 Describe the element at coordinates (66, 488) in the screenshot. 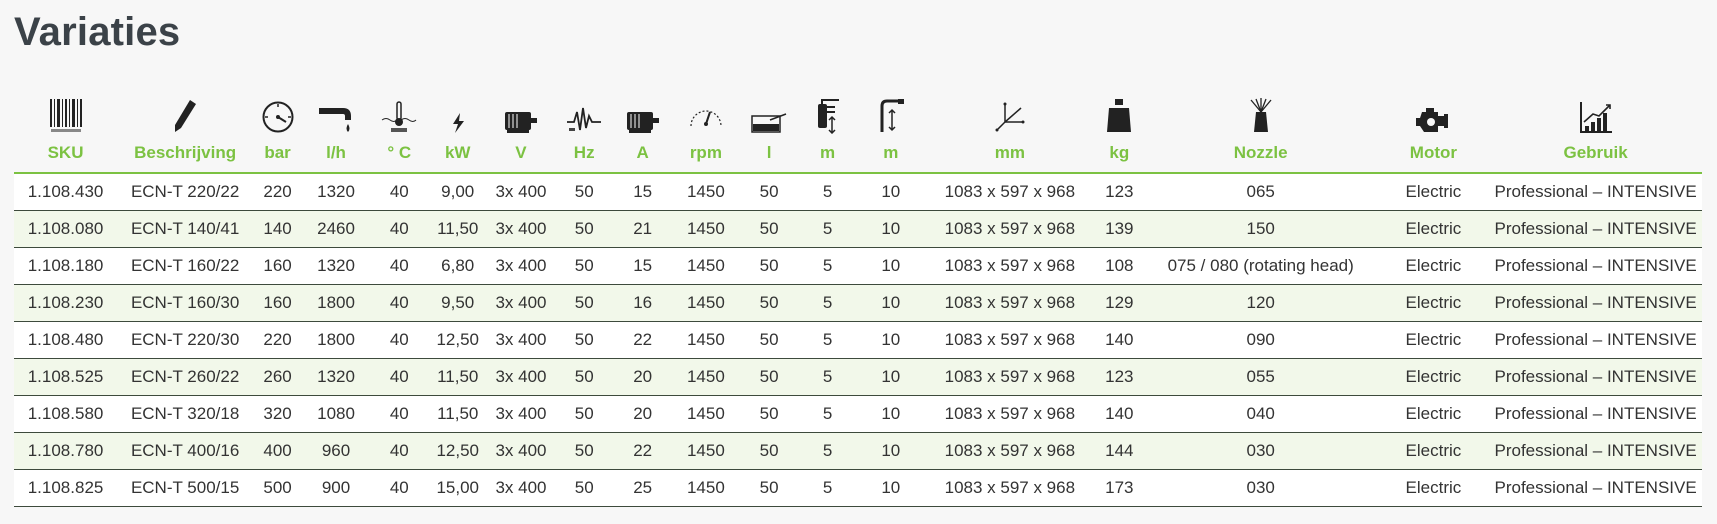

I see `cell-sku: 1.108.825` at that location.